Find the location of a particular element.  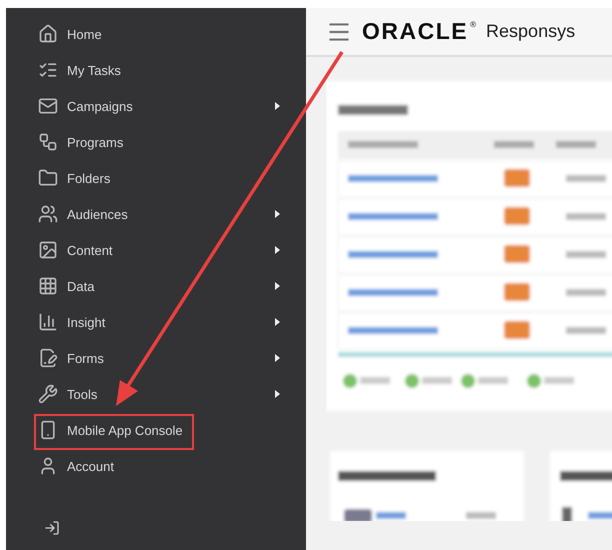

sidebar-item: Mobile App Console is located at coordinates (158, 430).